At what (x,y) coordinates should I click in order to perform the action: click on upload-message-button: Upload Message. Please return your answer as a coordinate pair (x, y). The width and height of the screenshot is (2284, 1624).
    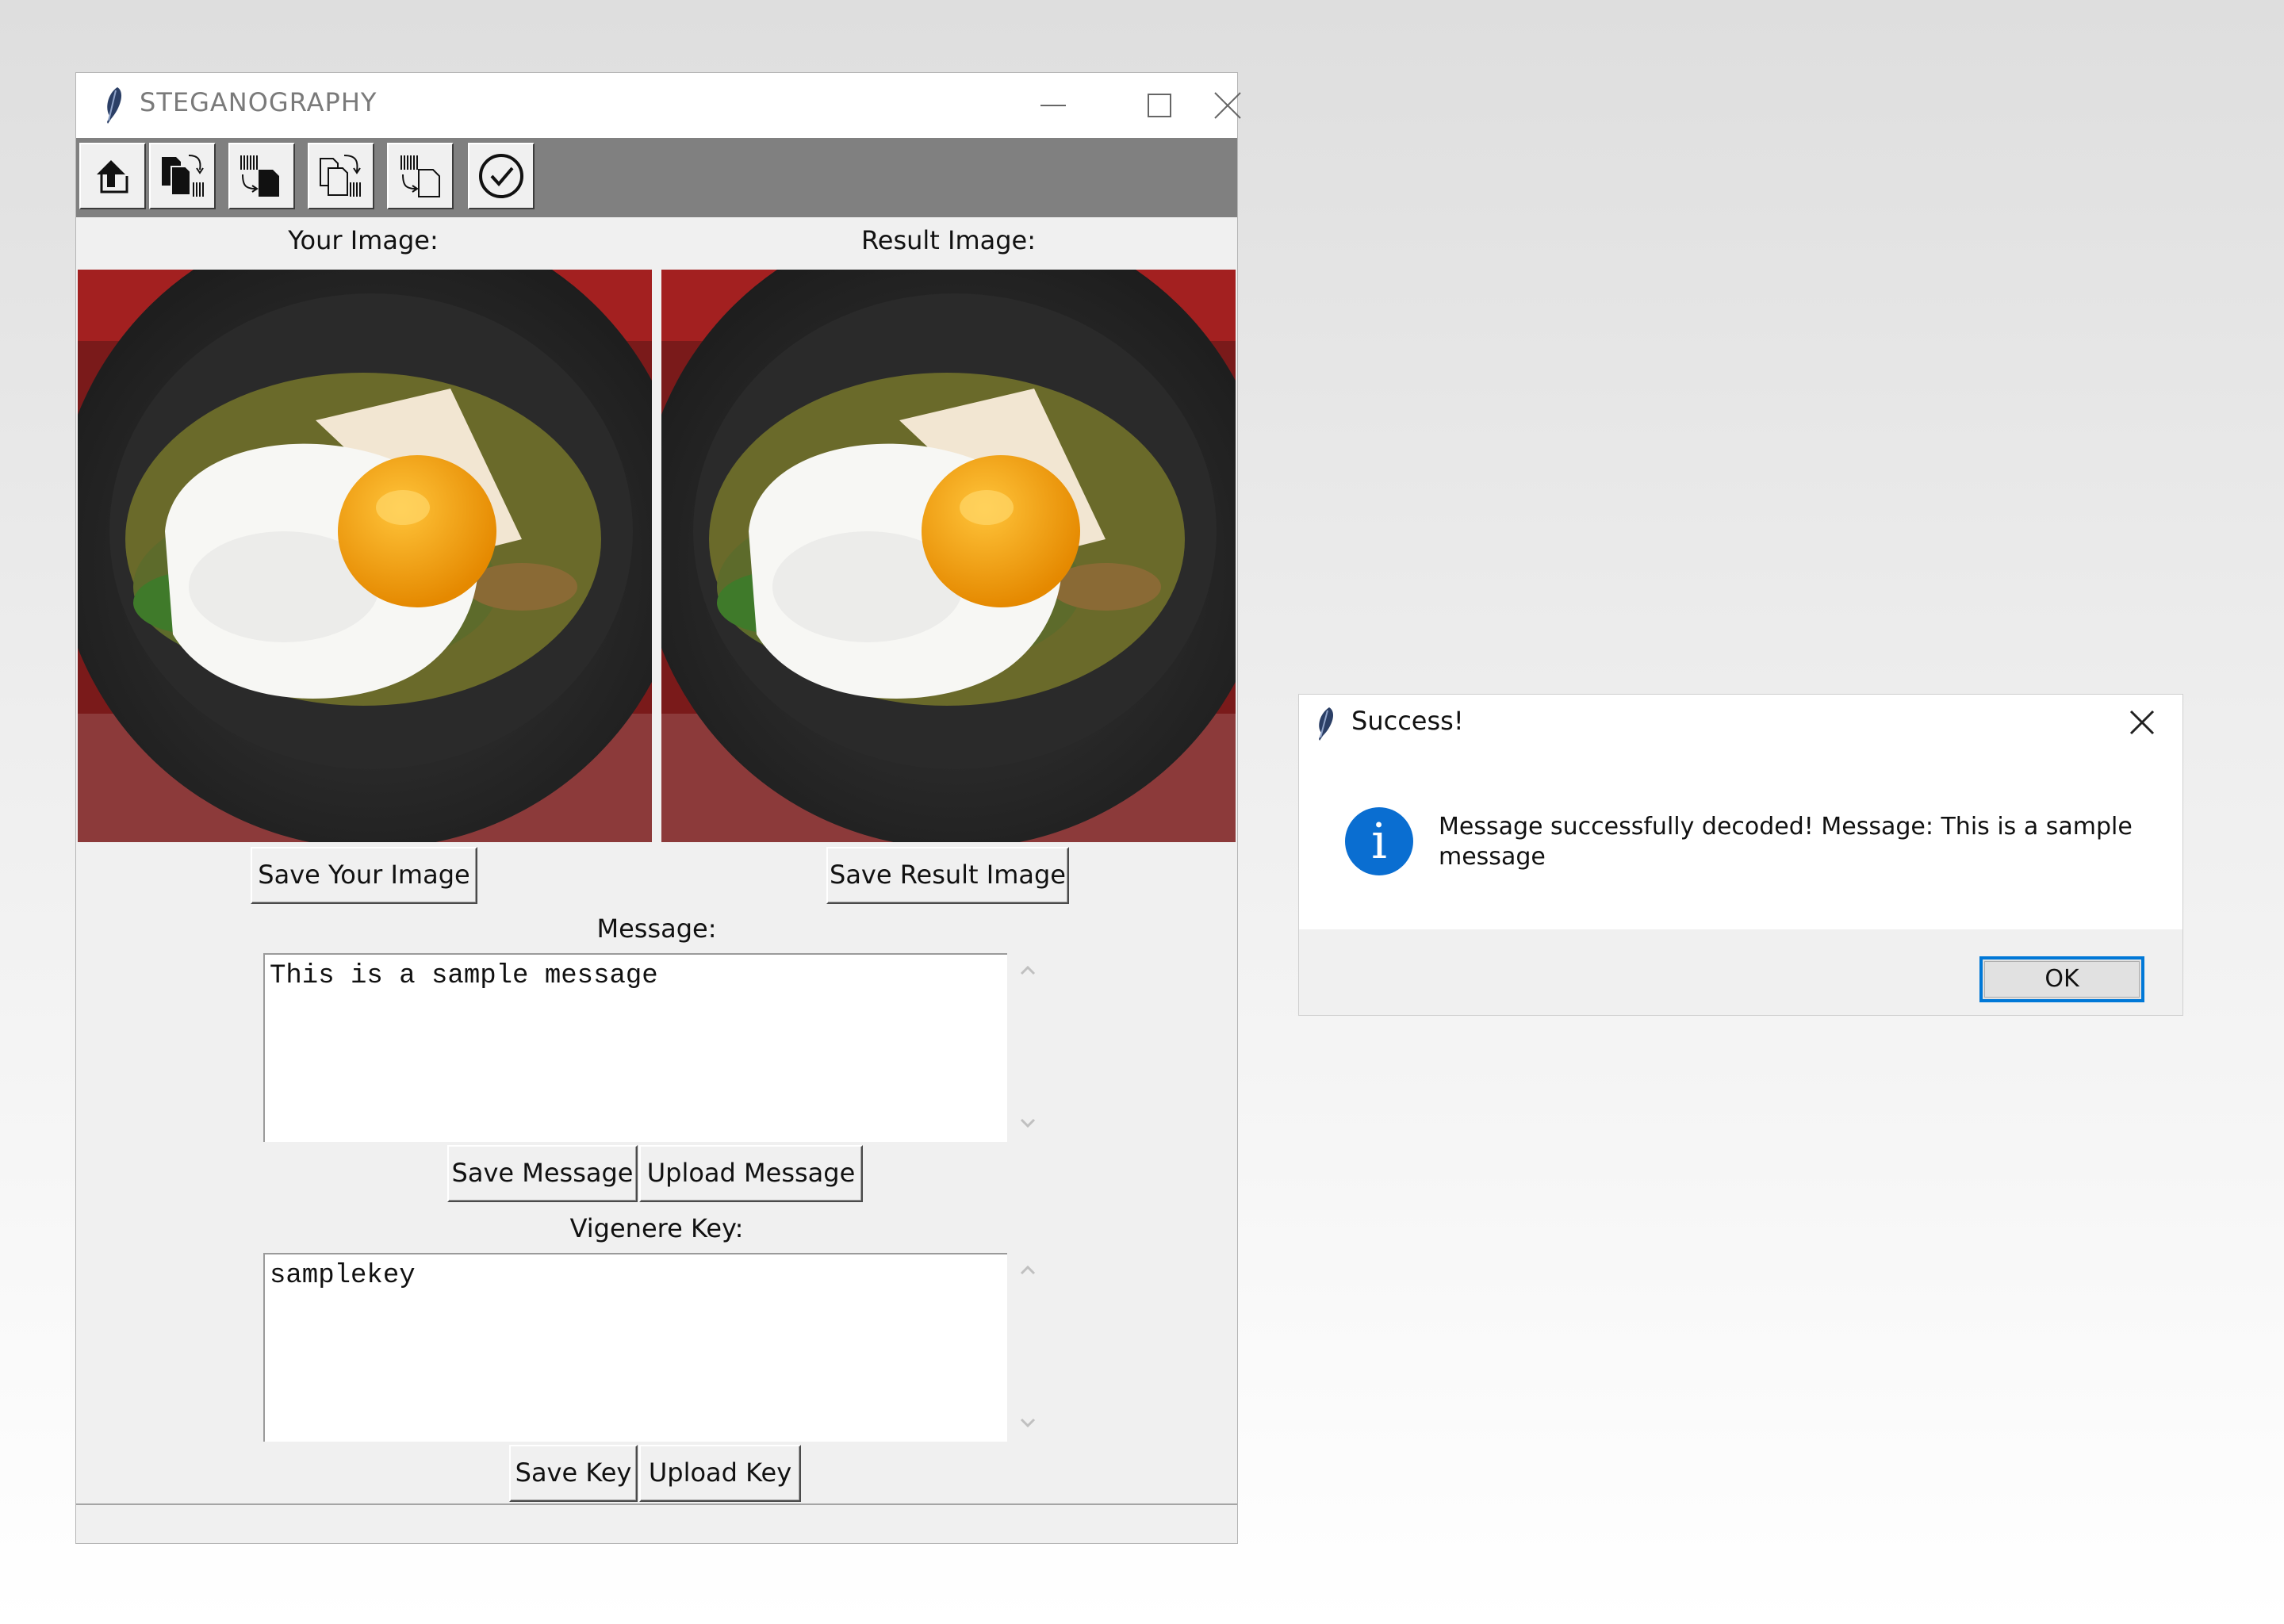
    Looking at the image, I should click on (751, 1173).